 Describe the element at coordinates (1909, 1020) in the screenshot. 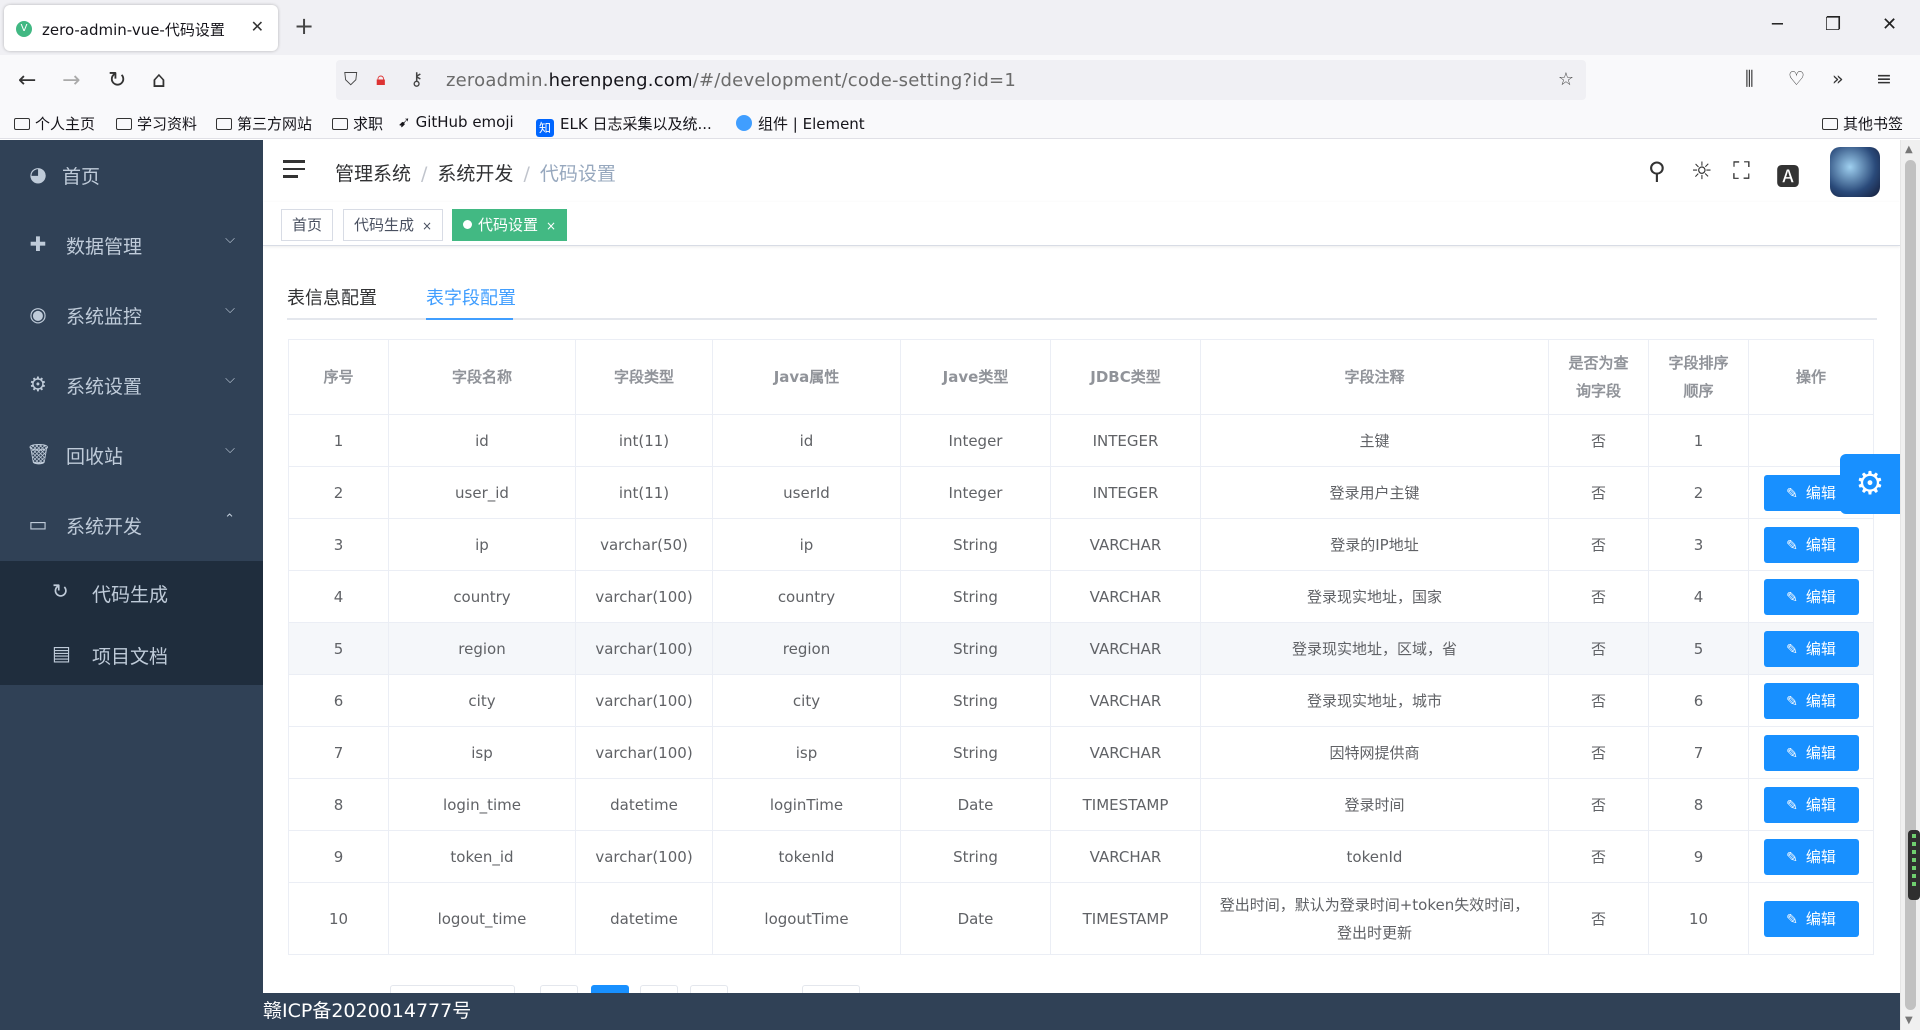

I see `scroll-down-icon: ▼` at that location.